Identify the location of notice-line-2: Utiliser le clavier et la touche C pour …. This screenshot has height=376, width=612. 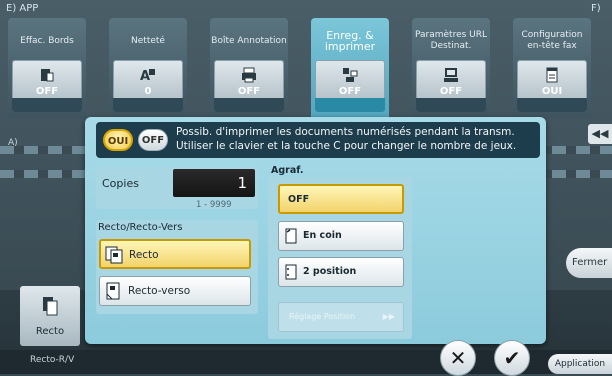
(346, 146).